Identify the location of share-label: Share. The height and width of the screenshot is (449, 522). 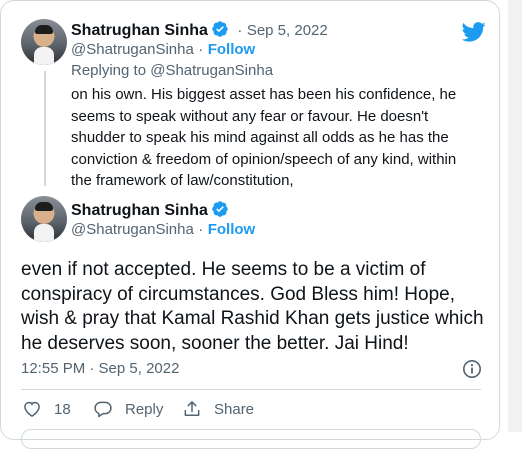
(234, 409).